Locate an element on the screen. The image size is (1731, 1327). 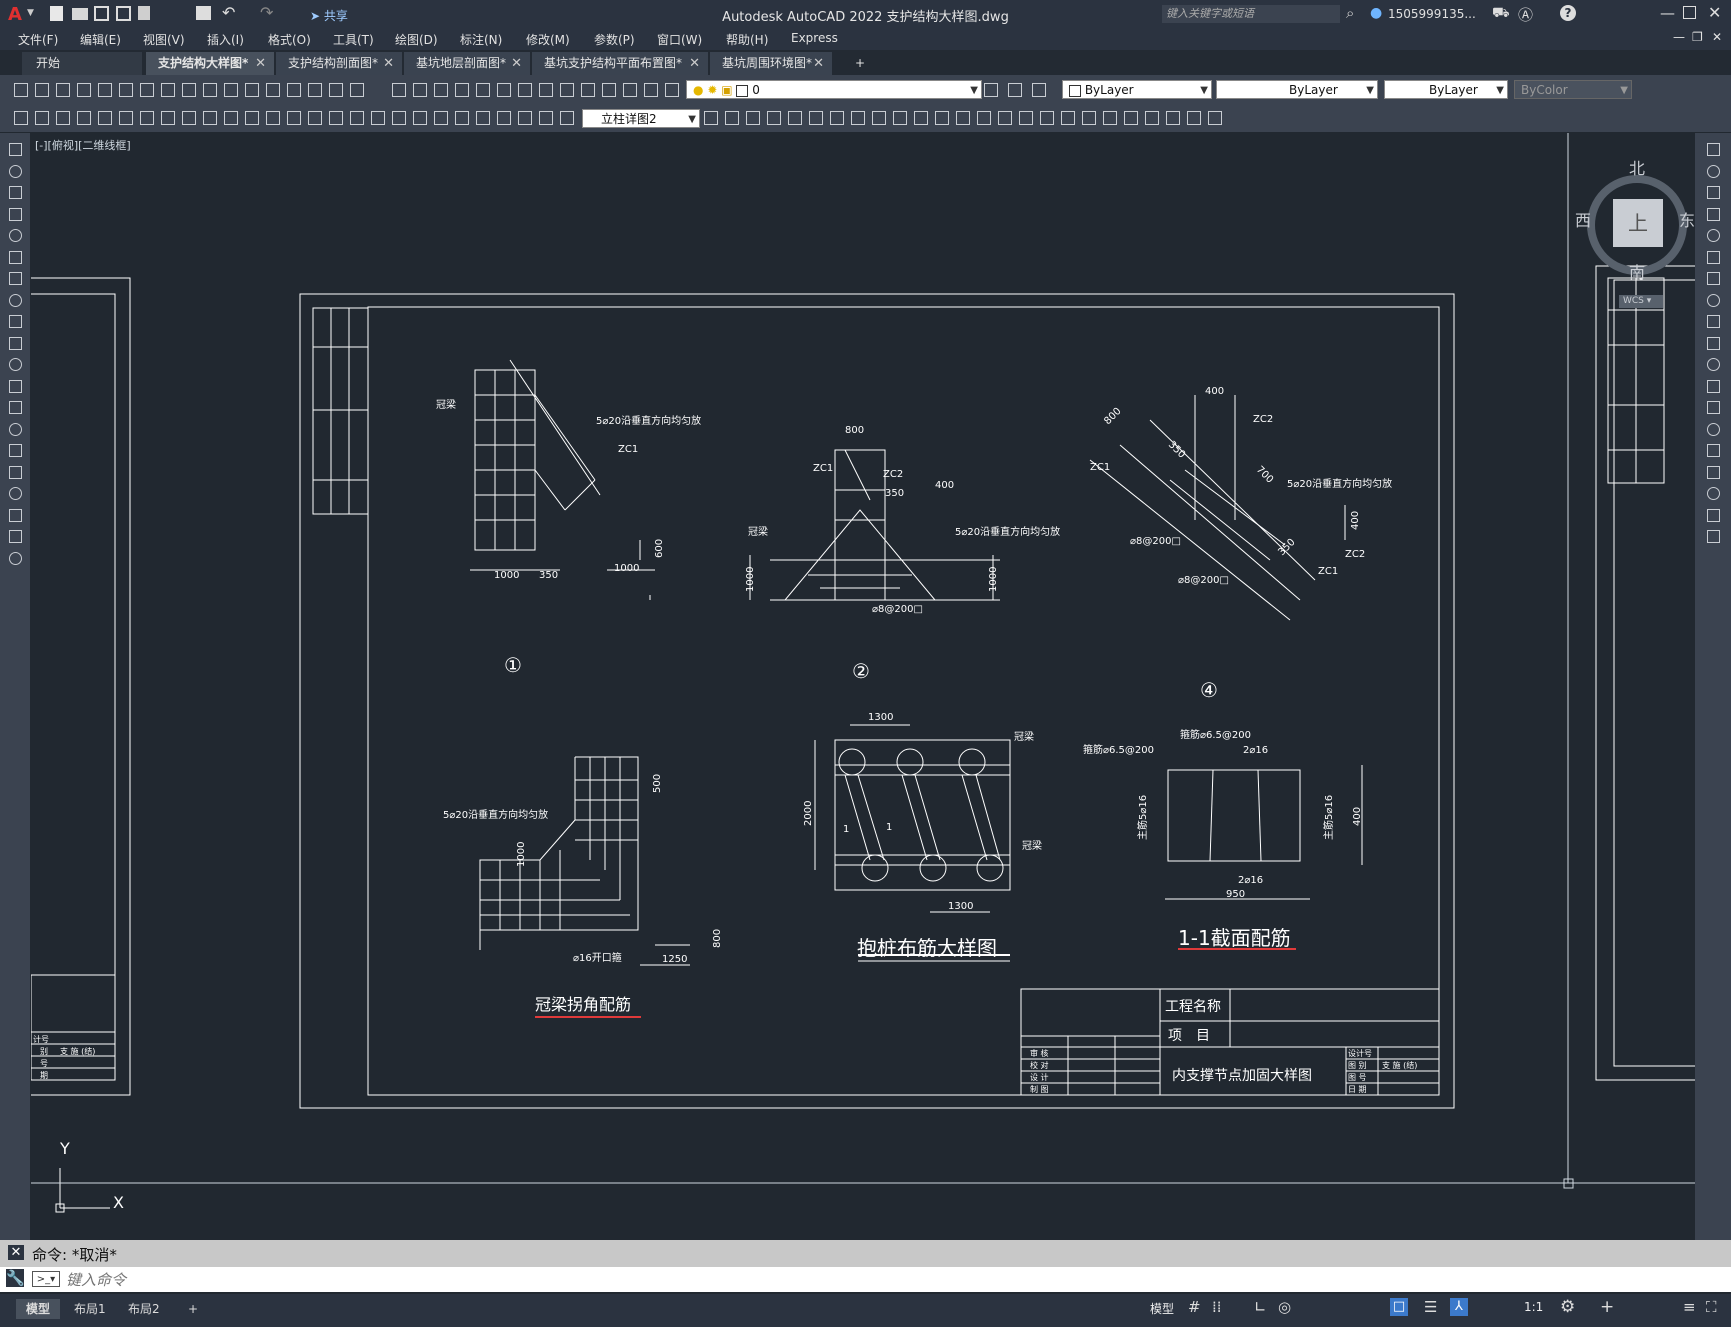
modify-v-tool-9-icon is located at coordinates (1713, 343).